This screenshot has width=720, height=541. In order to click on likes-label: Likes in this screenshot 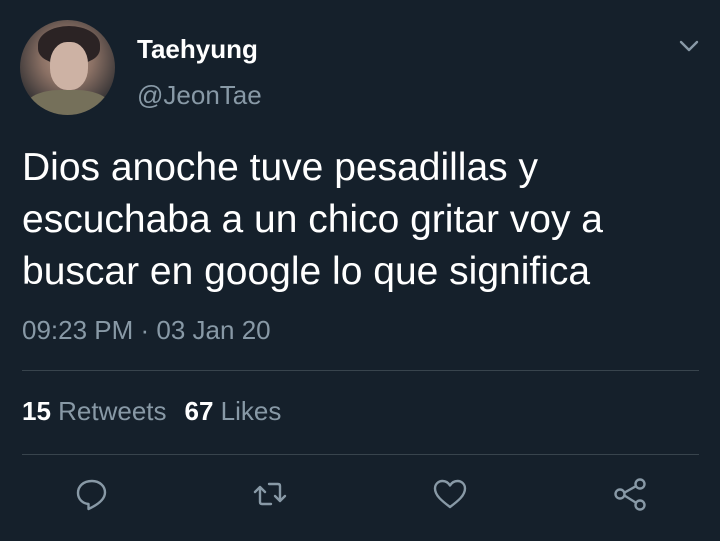, I will do `click(247, 411)`.